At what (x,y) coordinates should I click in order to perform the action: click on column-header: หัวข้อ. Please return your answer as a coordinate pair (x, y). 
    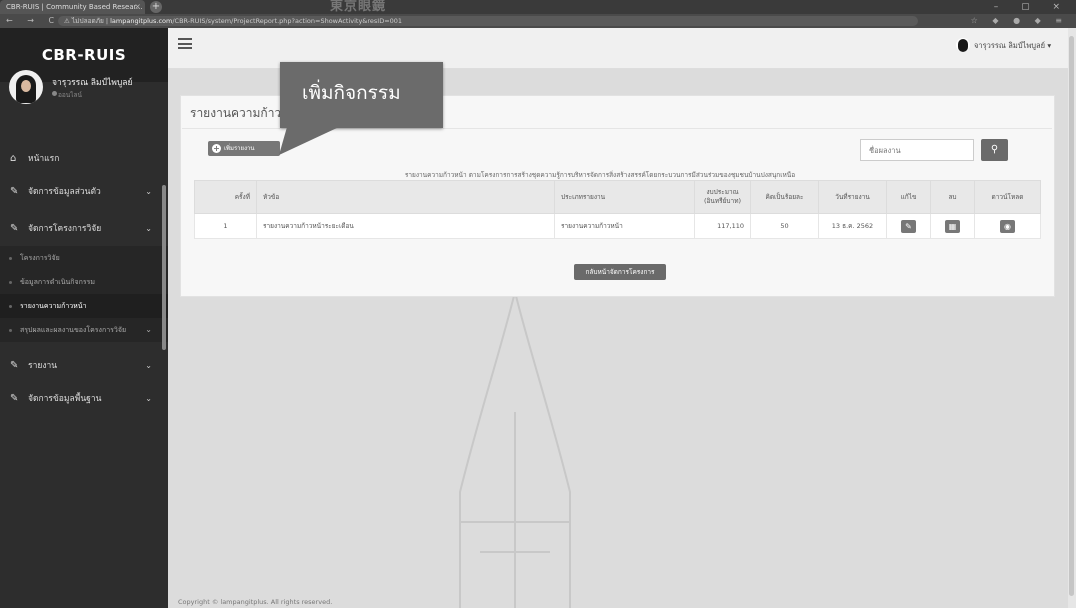
    Looking at the image, I should click on (405, 197).